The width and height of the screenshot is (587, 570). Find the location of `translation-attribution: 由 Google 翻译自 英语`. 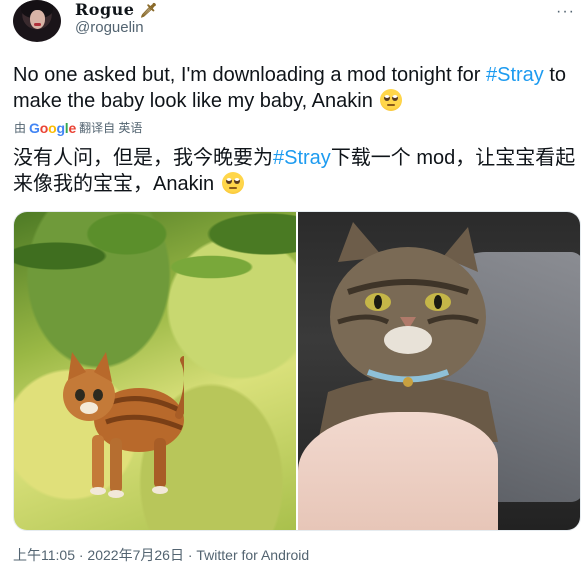

translation-attribution: 由 Google 翻译自 英语 is located at coordinates (78, 127).